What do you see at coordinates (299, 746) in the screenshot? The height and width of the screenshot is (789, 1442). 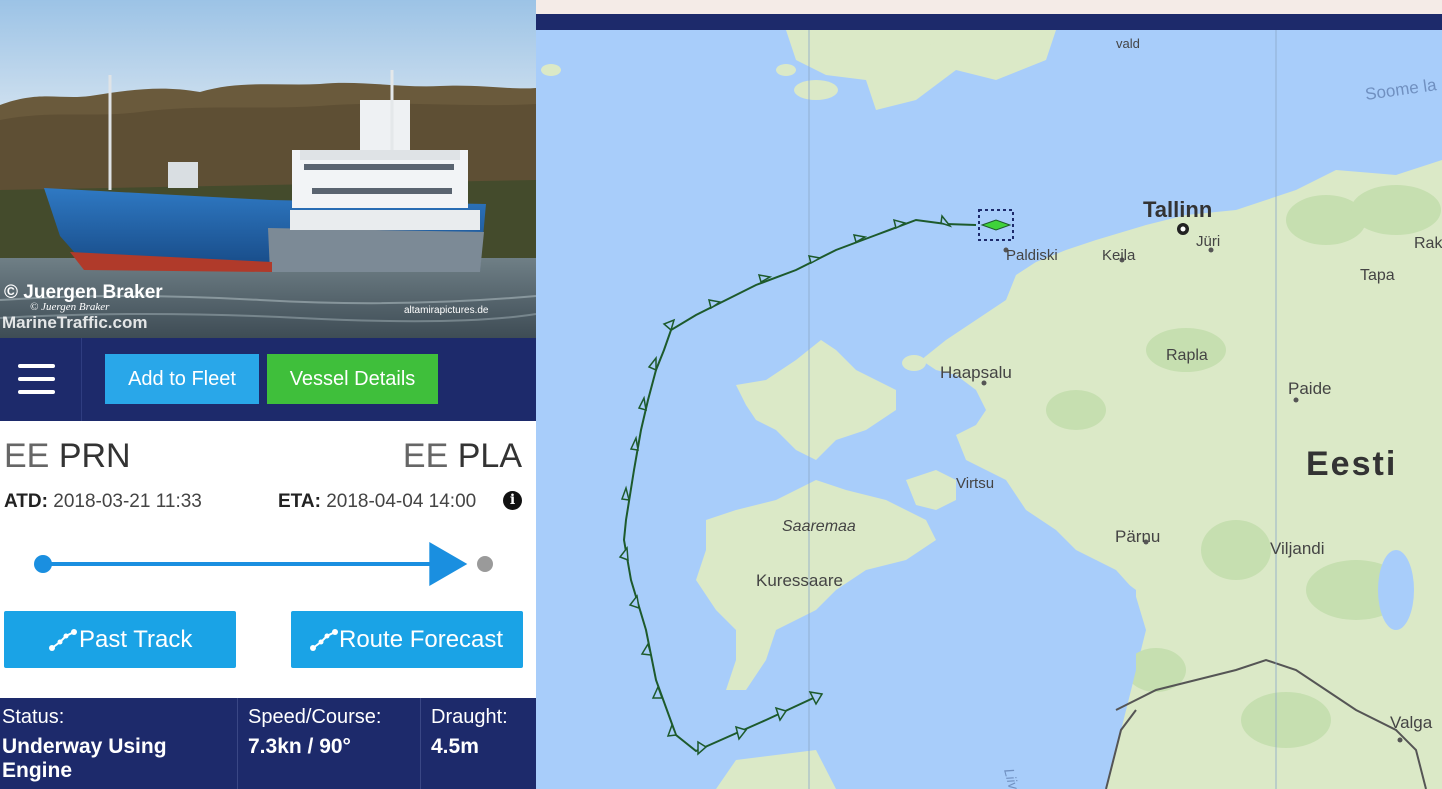 I see `speed-course-value: 7.3kn / 90°` at bounding box center [299, 746].